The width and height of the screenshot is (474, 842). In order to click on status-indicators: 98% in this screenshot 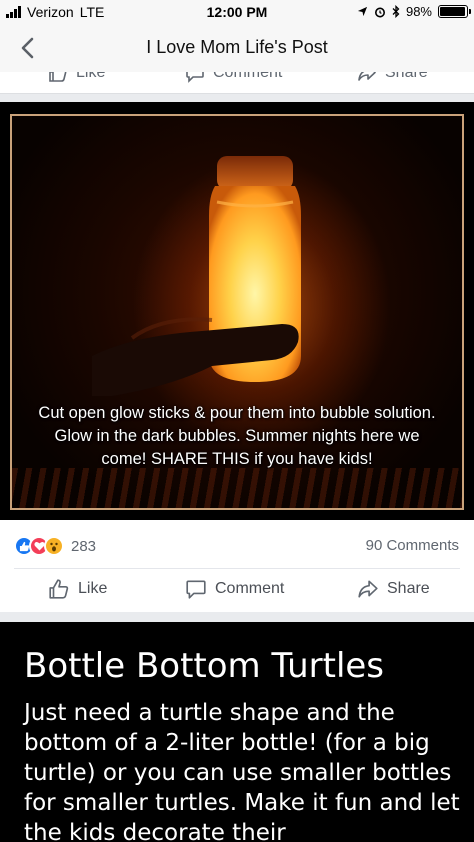, I will do `click(414, 11)`.